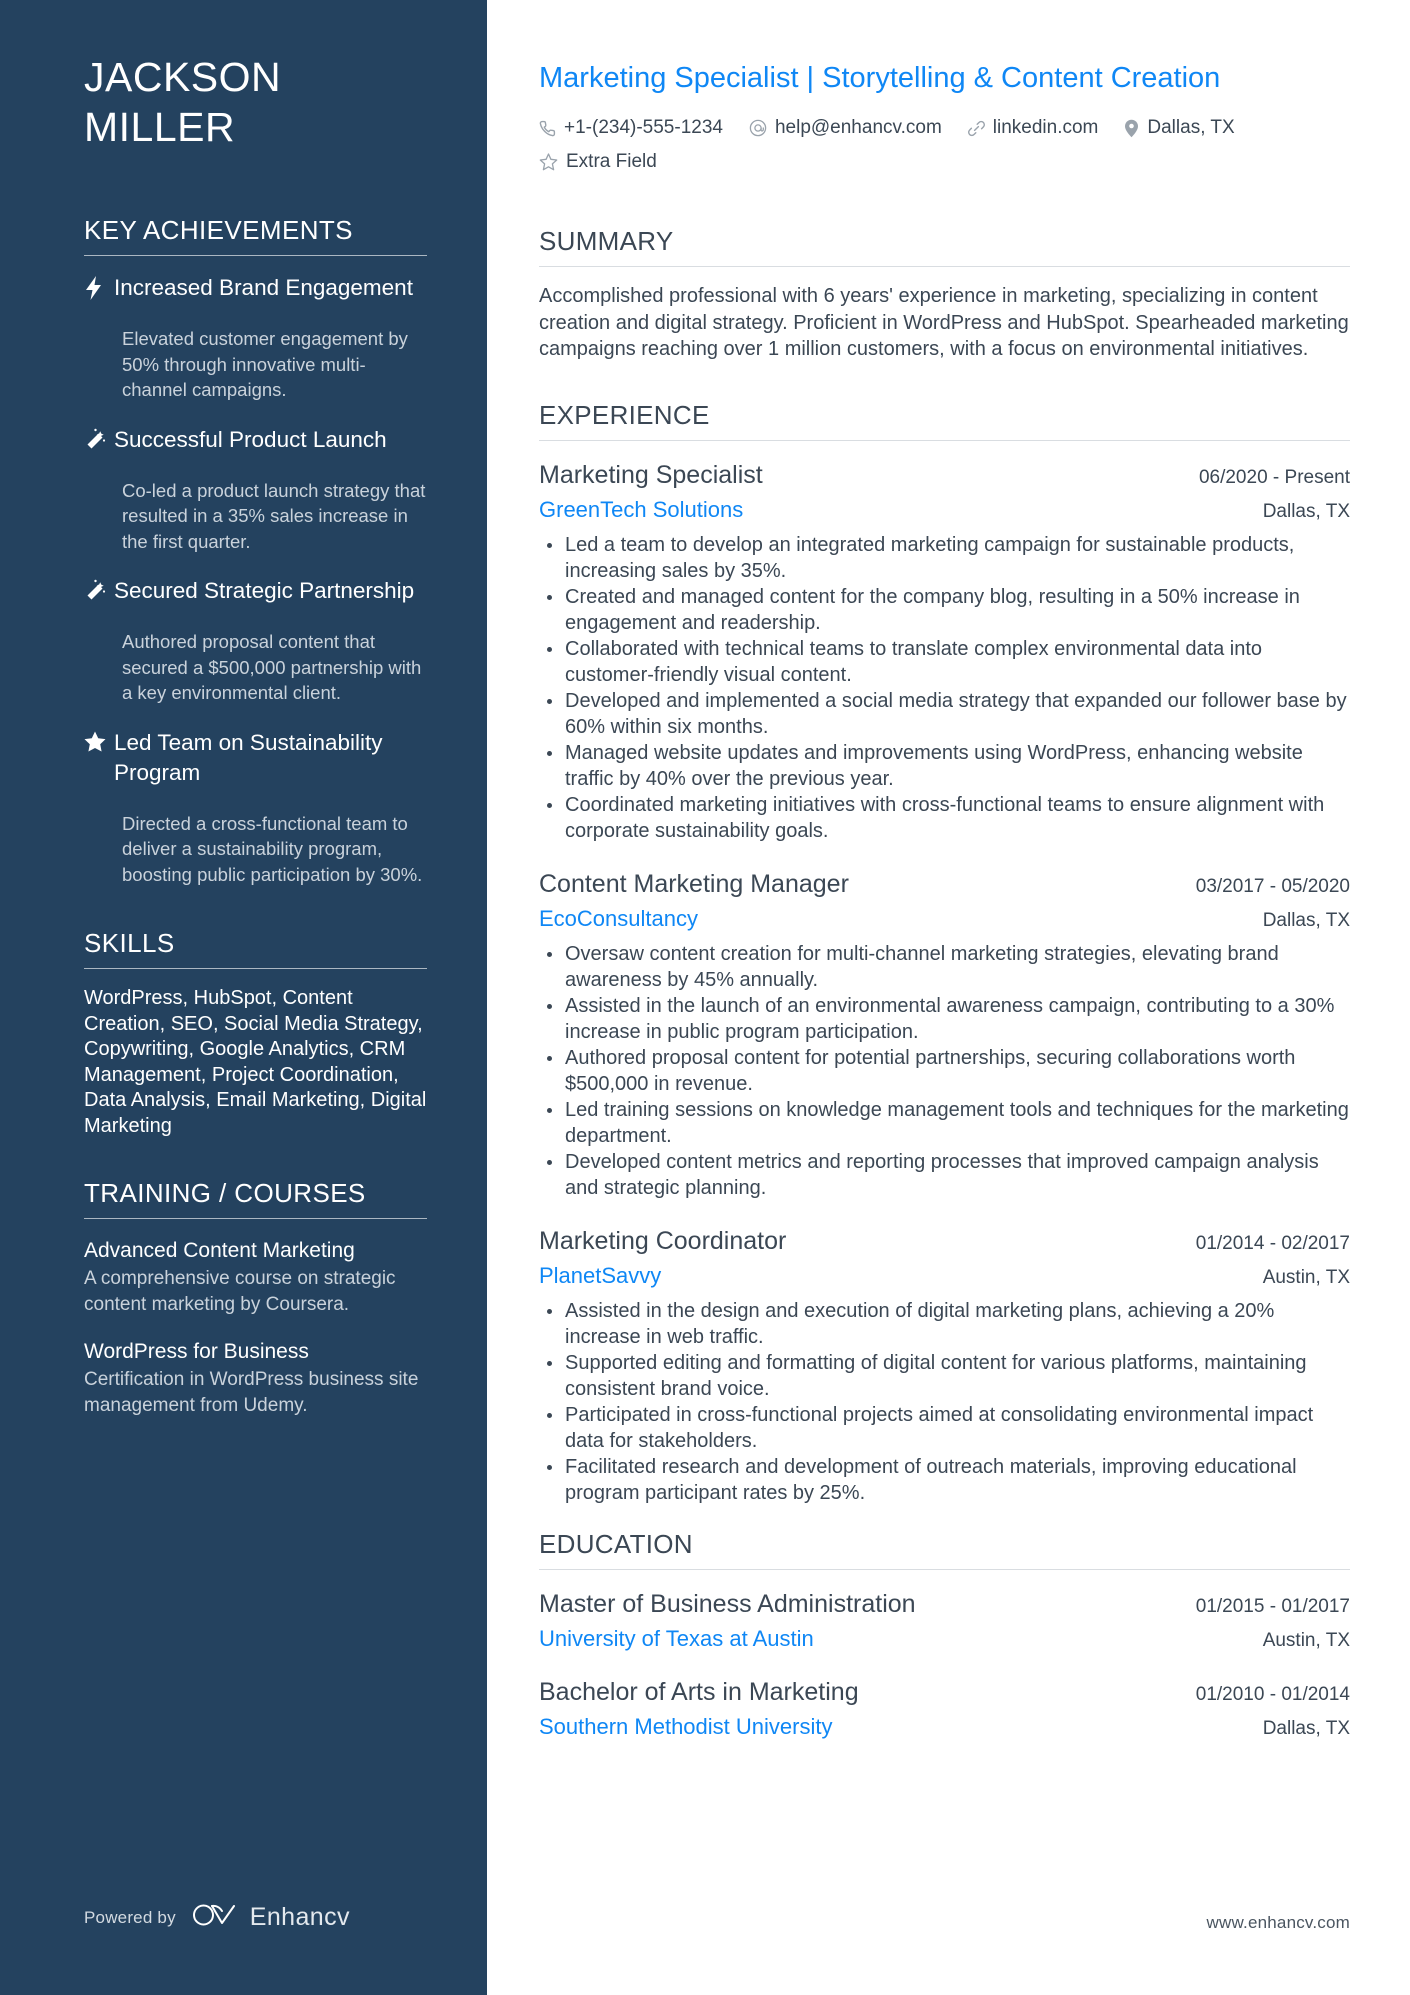 The height and width of the screenshot is (1995, 1410). I want to click on contact-email-value: help@enhancv.com, so click(858, 127).